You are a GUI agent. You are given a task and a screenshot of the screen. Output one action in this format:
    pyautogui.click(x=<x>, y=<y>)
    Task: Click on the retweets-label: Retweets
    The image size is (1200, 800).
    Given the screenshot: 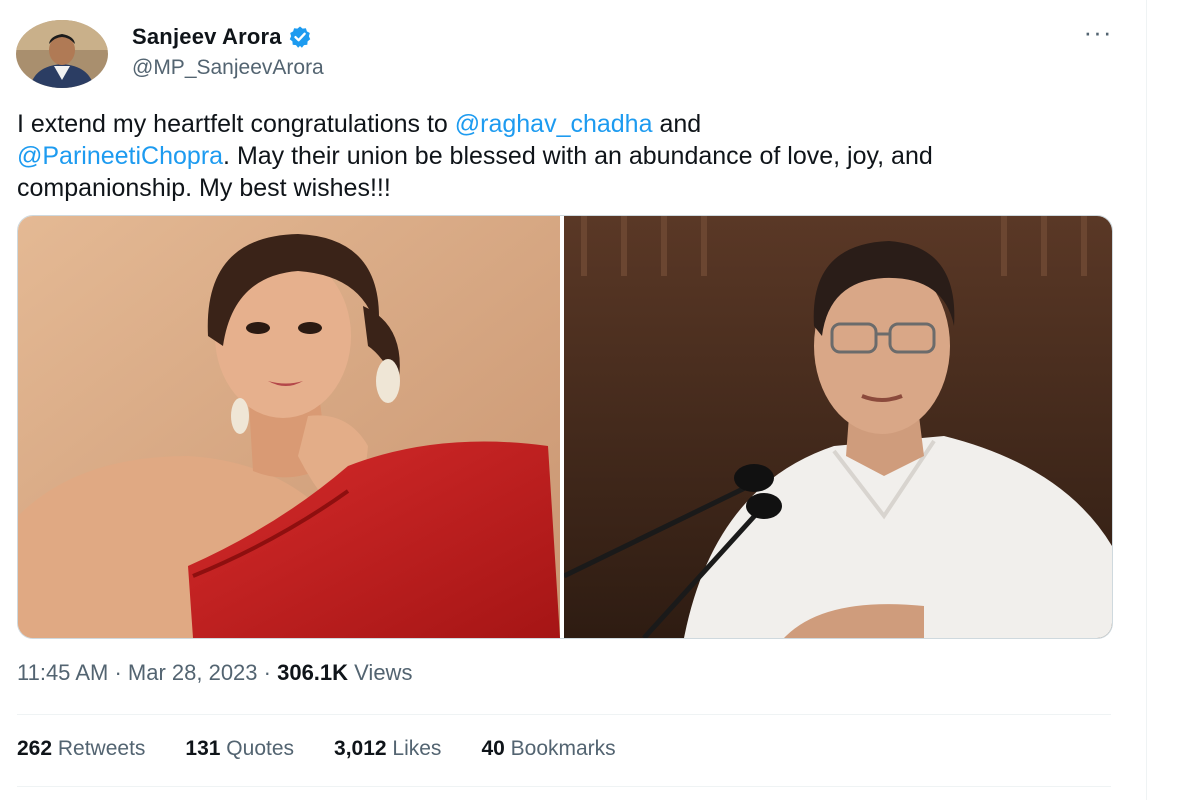 What is the action you would take?
    pyautogui.click(x=99, y=748)
    